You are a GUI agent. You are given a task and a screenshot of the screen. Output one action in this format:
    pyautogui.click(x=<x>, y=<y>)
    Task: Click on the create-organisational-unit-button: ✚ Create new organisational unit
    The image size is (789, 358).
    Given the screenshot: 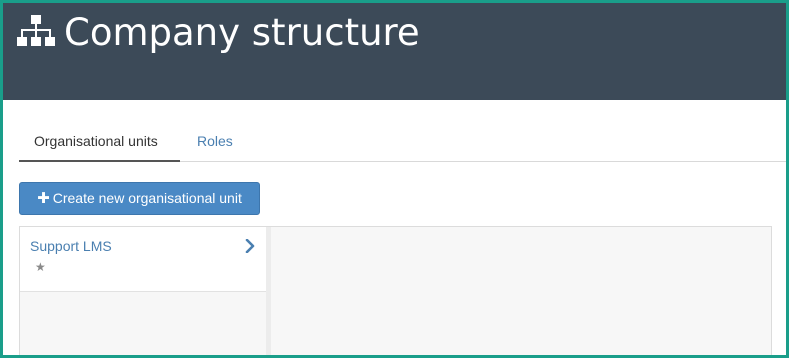 What is the action you would take?
    pyautogui.click(x=139, y=198)
    